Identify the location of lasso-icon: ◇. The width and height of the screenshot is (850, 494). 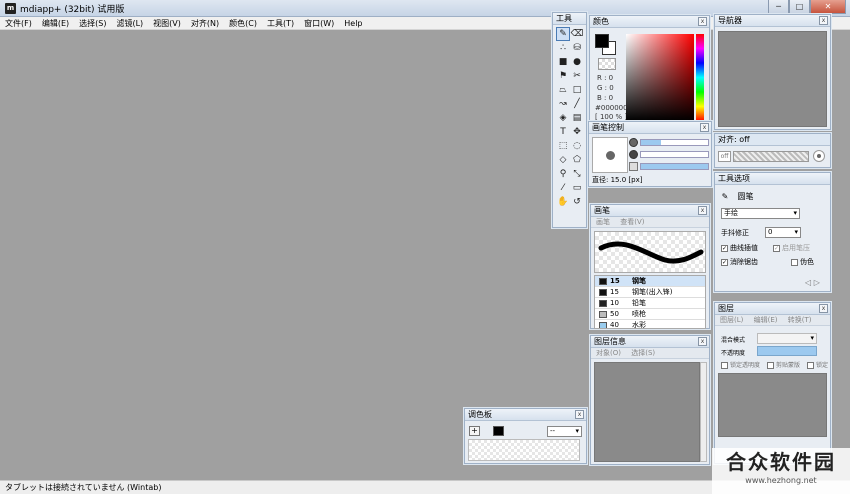
(563, 160).